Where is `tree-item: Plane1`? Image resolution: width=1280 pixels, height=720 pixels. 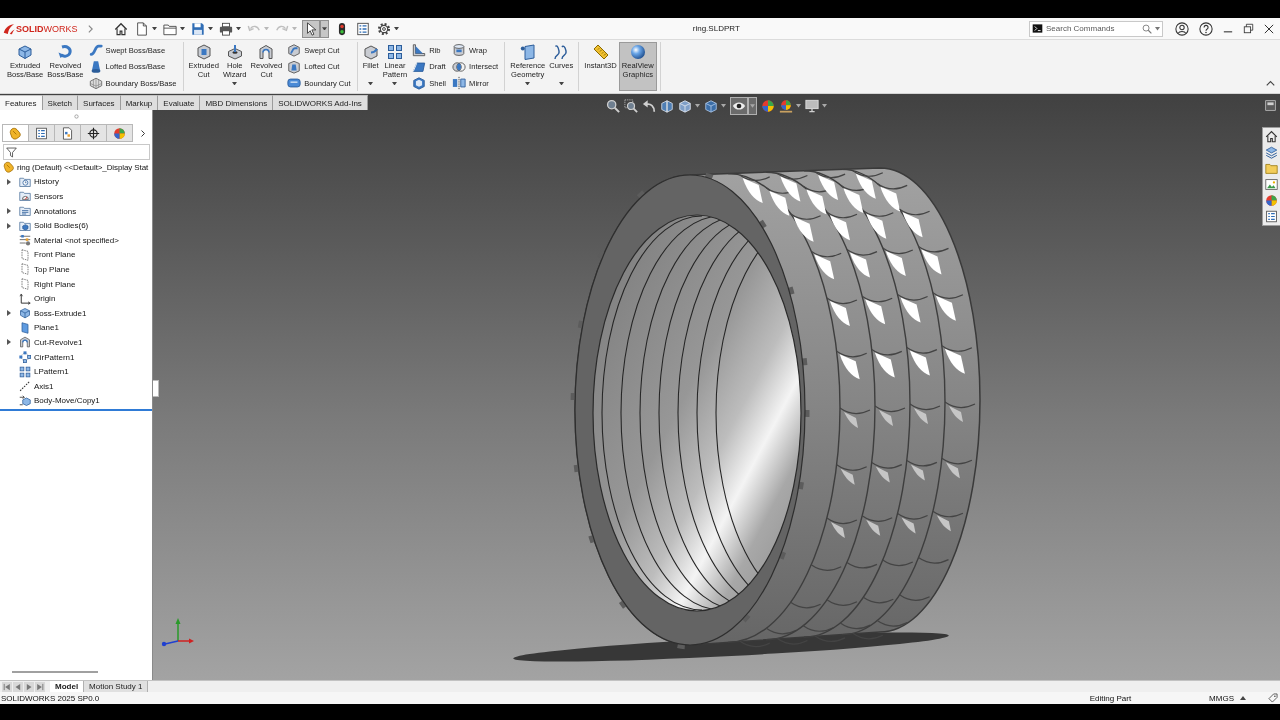
tree-item: Plane1 is located at coordinates (76, 328).